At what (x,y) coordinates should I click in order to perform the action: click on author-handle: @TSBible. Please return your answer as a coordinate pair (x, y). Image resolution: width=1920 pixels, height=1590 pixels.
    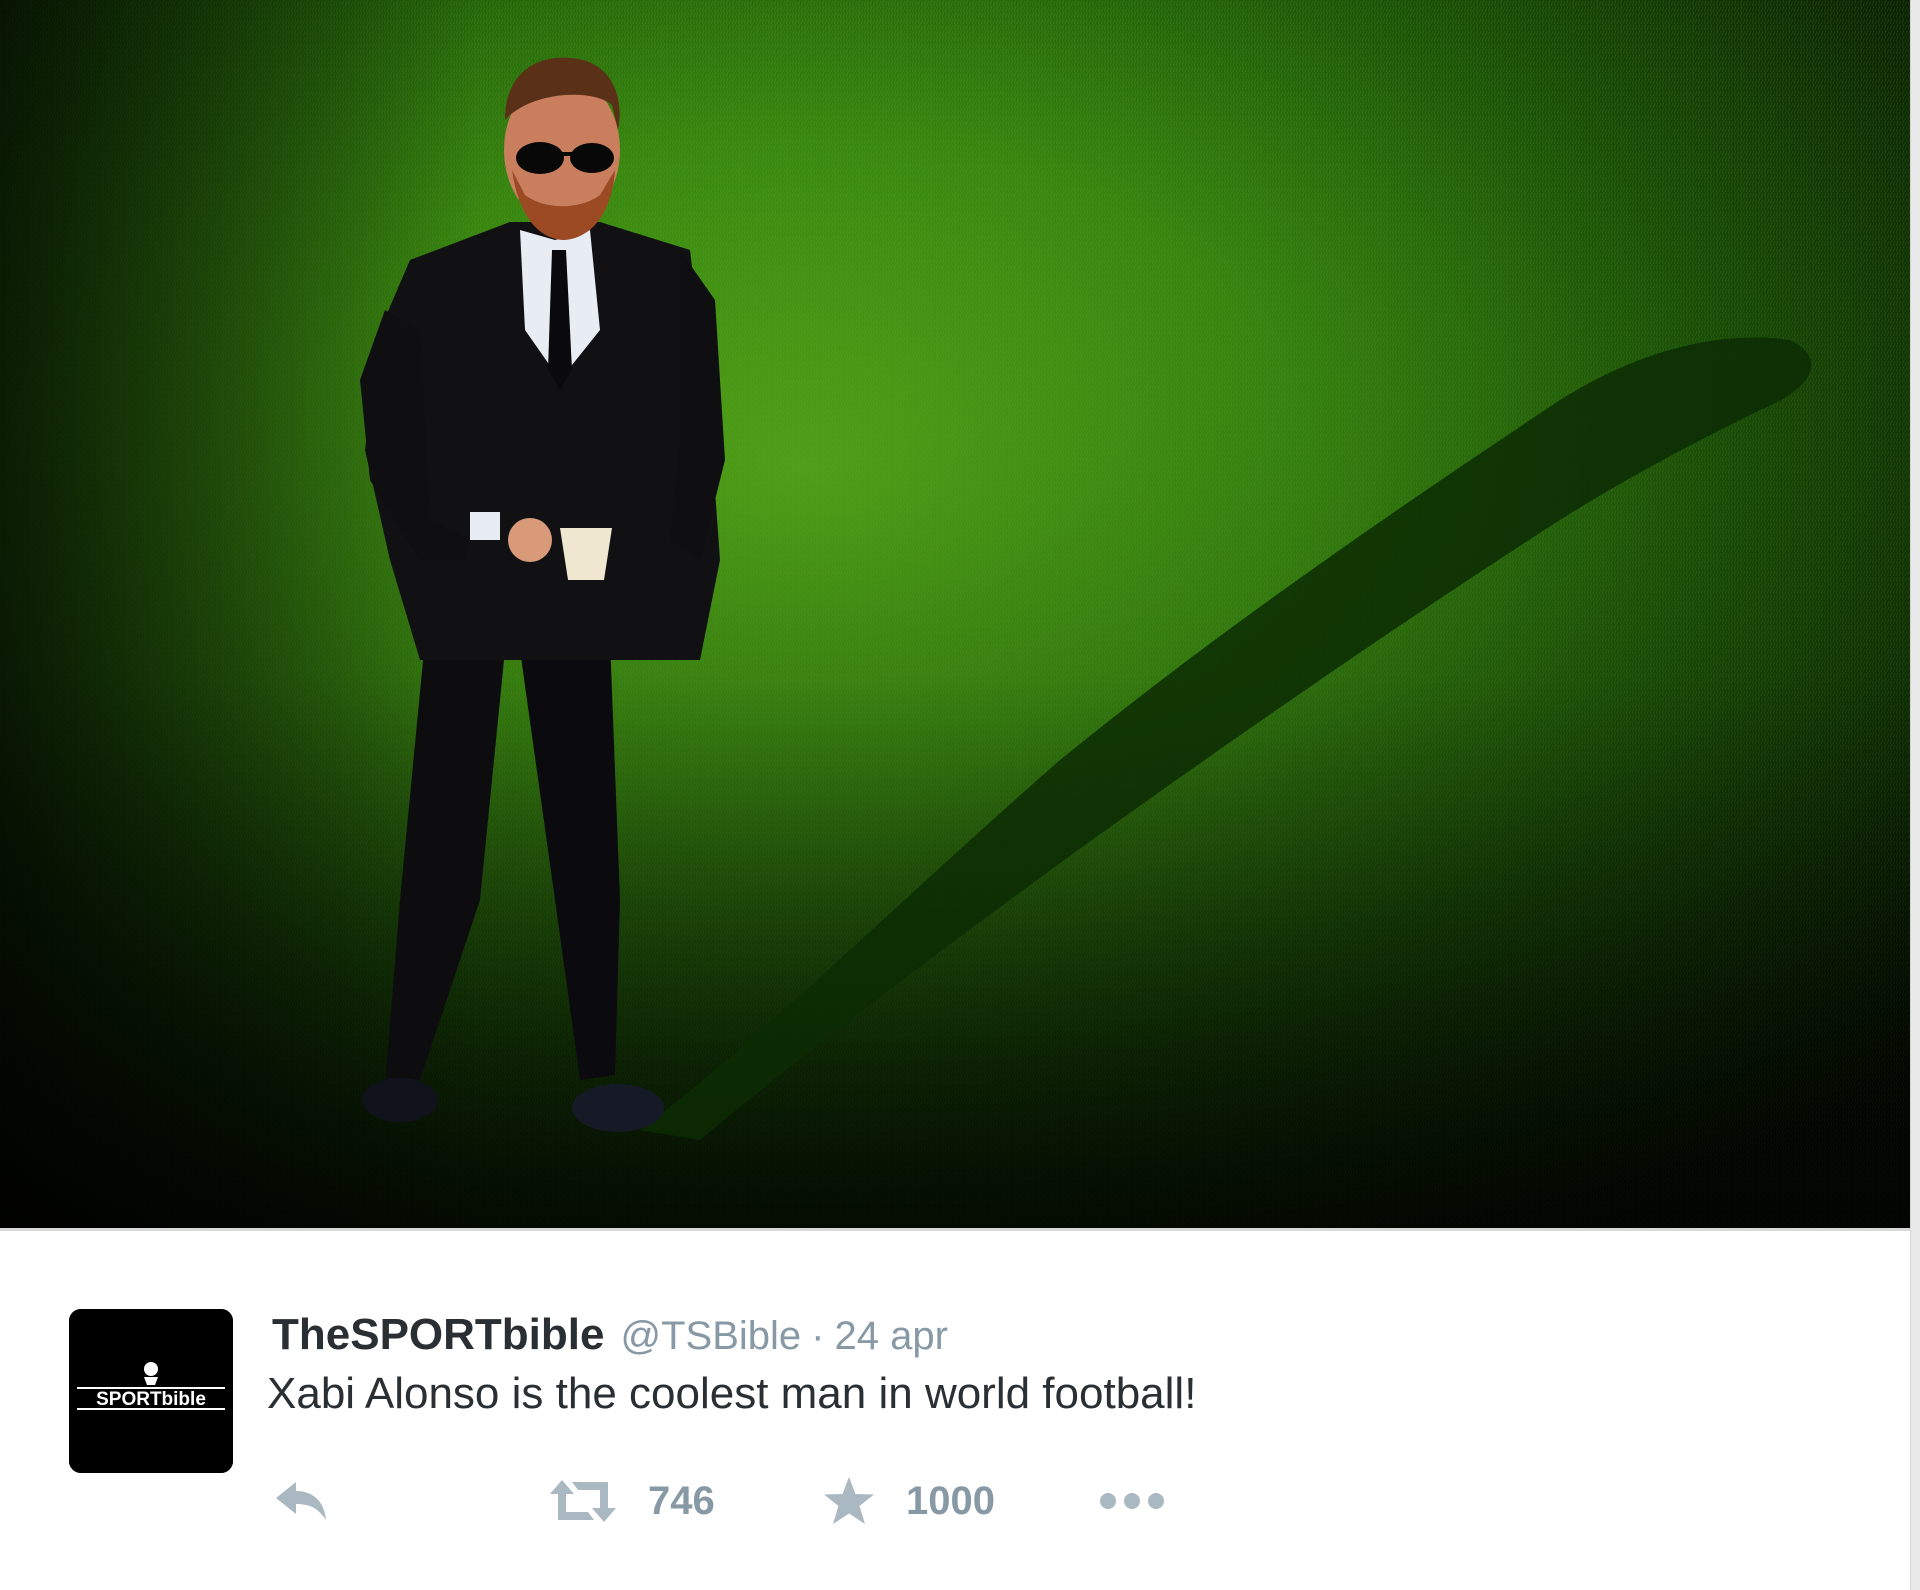
    Looking at the image, I should click on (710, 1336).